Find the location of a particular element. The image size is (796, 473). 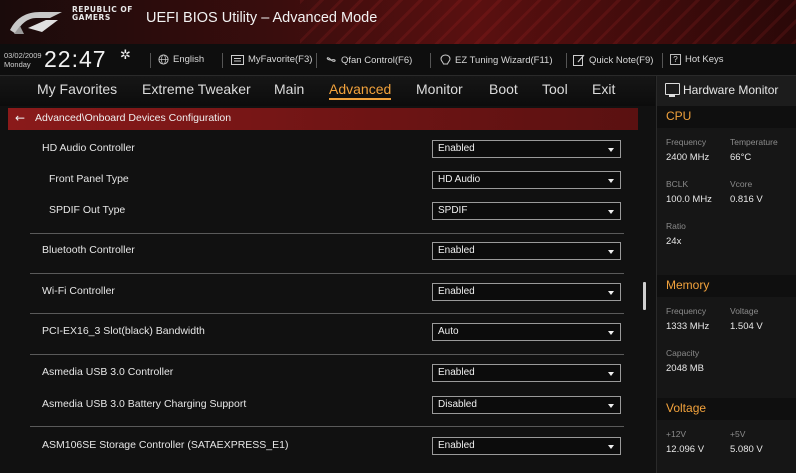

setting-row-spdif-out-type: SPDIF Out Type SPDIF is located at coordinates (328, 211).